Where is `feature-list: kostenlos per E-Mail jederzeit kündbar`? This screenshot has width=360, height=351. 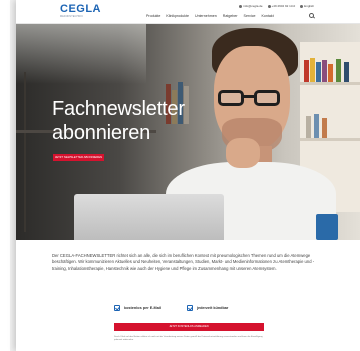 feature-list: kostenlos per E-Mail jederzeit kündbar is located at coordinates (171, 308).